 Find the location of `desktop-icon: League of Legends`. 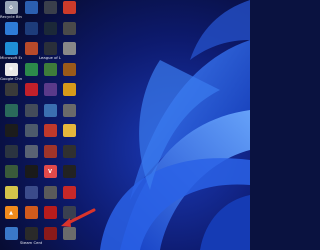

desktop-icon: League of Legends is located at coordinates (50, 53).